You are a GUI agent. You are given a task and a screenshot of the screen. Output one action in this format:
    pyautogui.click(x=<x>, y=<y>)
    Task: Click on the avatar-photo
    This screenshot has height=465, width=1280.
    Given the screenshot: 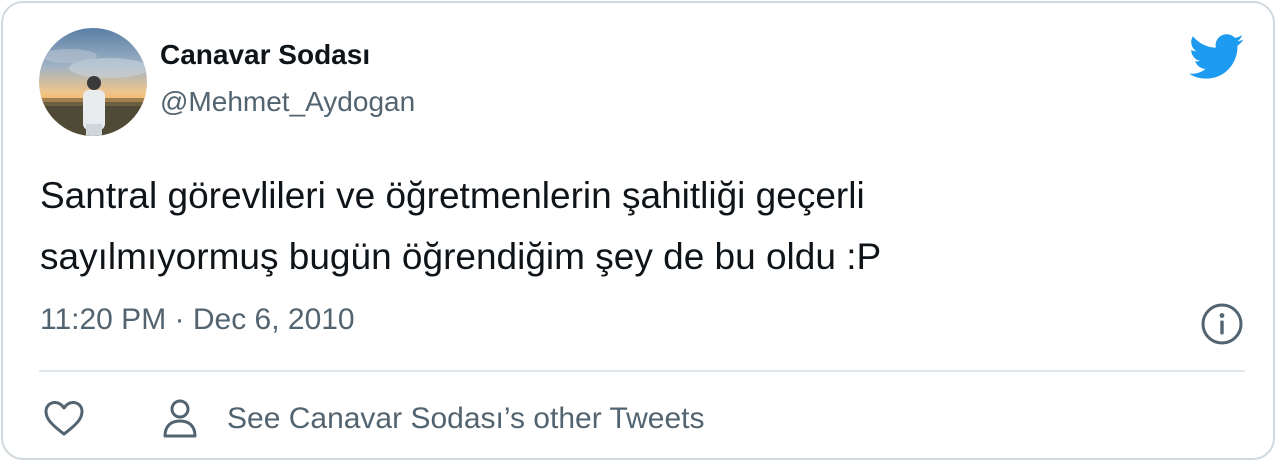 What is the action you would take?
    pyautogui.click(x=93, y=82)
    